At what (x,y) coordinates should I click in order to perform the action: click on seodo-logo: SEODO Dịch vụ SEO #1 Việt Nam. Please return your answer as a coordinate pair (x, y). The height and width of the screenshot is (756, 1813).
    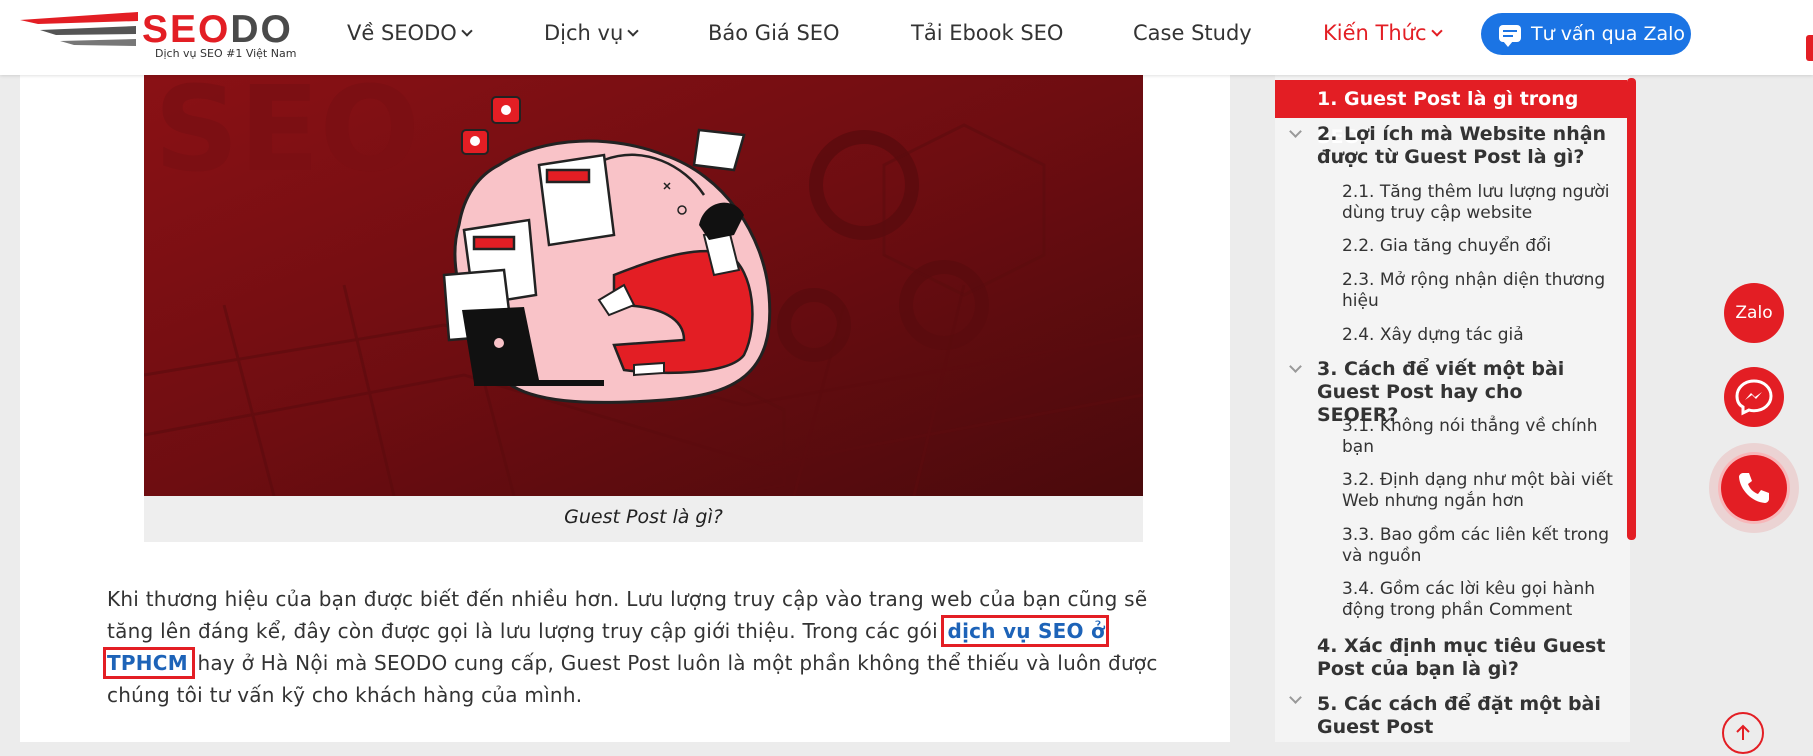
    Looking at the image, I should click on (158, 34).